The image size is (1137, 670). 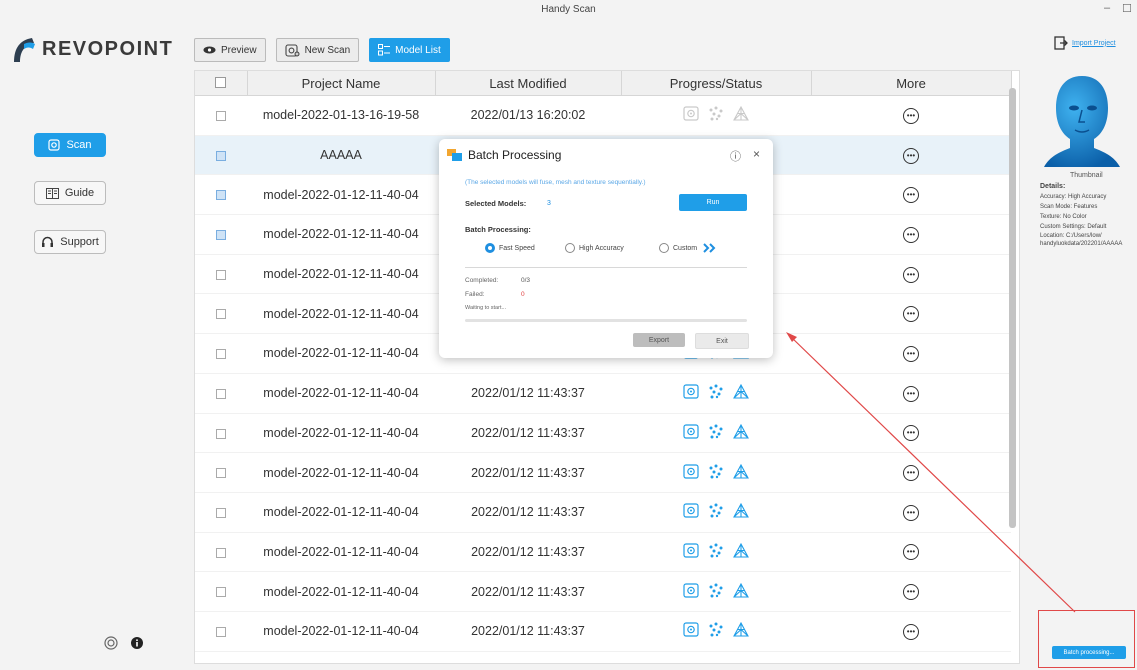 What do you see at coordinates (111, 643) in the screenshot?
I see `copyright-icon` at bounding box center [111, 643].